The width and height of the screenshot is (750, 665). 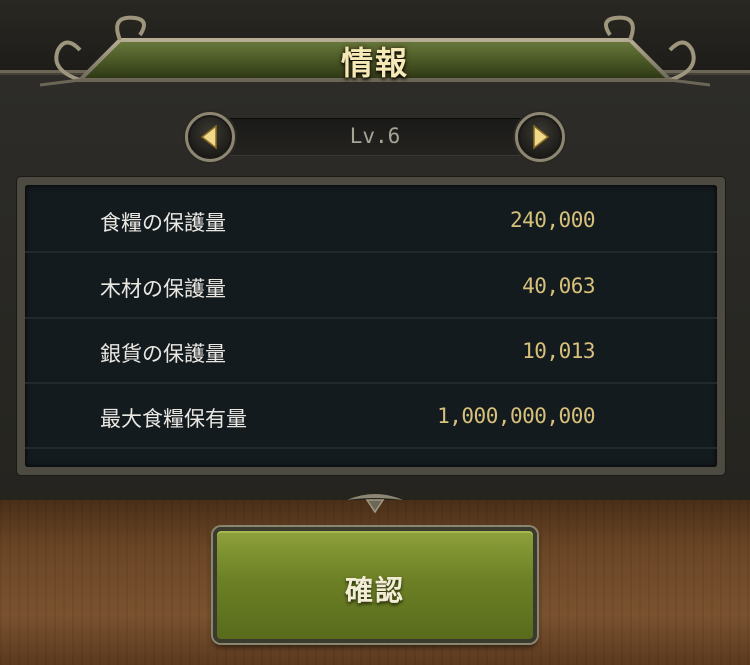 I want to click on next-level-button, so click(x=540, y=137).